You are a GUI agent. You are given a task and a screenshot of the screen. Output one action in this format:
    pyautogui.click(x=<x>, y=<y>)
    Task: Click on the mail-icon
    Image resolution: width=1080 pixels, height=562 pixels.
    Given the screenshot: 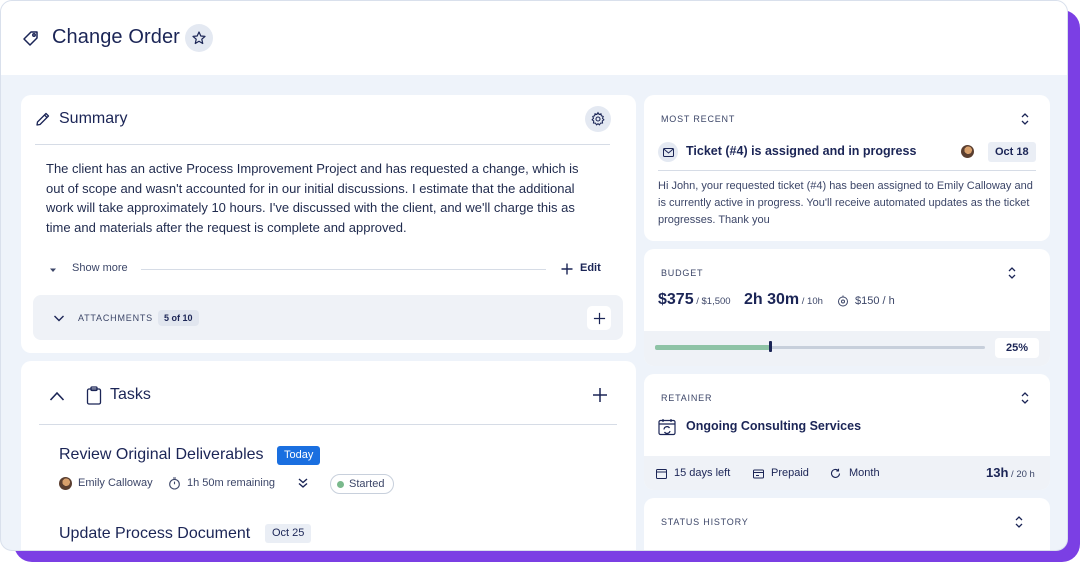 What is the action you would take?
    pyautogui.click(x=668, y=152)
    